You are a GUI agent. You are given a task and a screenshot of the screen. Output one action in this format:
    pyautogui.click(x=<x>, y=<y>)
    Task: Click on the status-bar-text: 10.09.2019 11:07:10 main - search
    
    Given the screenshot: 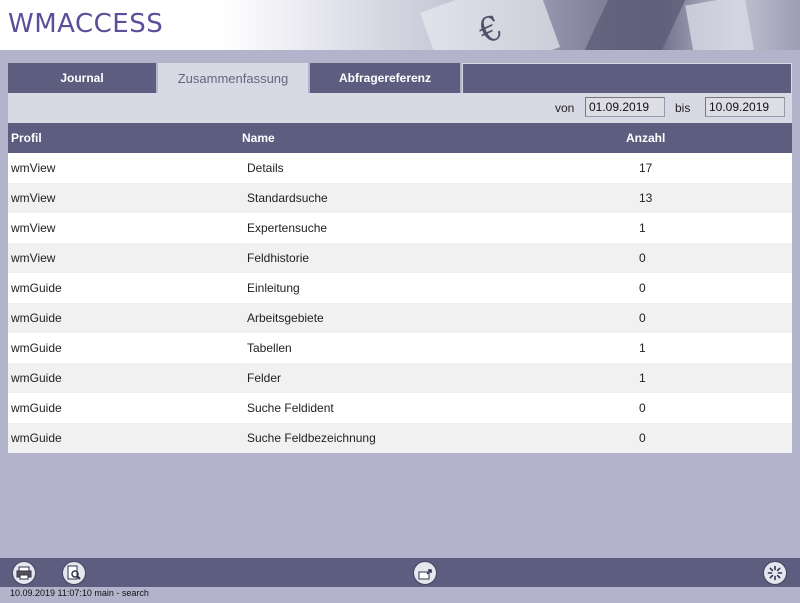 What is the action you would take?
    pyautogui.click(x=79, y=593)
    